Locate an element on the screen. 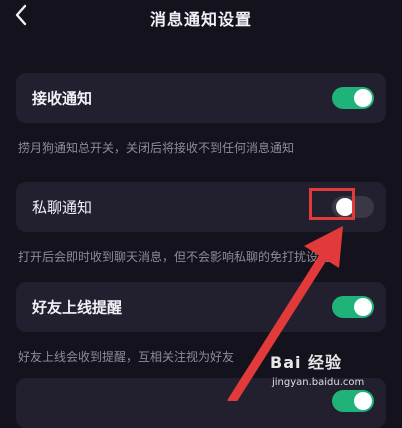  watermark-url: jingyan.baidu.com is located at coordinates (318, 382).